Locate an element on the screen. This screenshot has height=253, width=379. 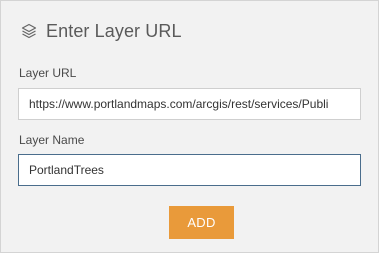
layer-name-label: Layer Name is located at coordinates (52, 140).